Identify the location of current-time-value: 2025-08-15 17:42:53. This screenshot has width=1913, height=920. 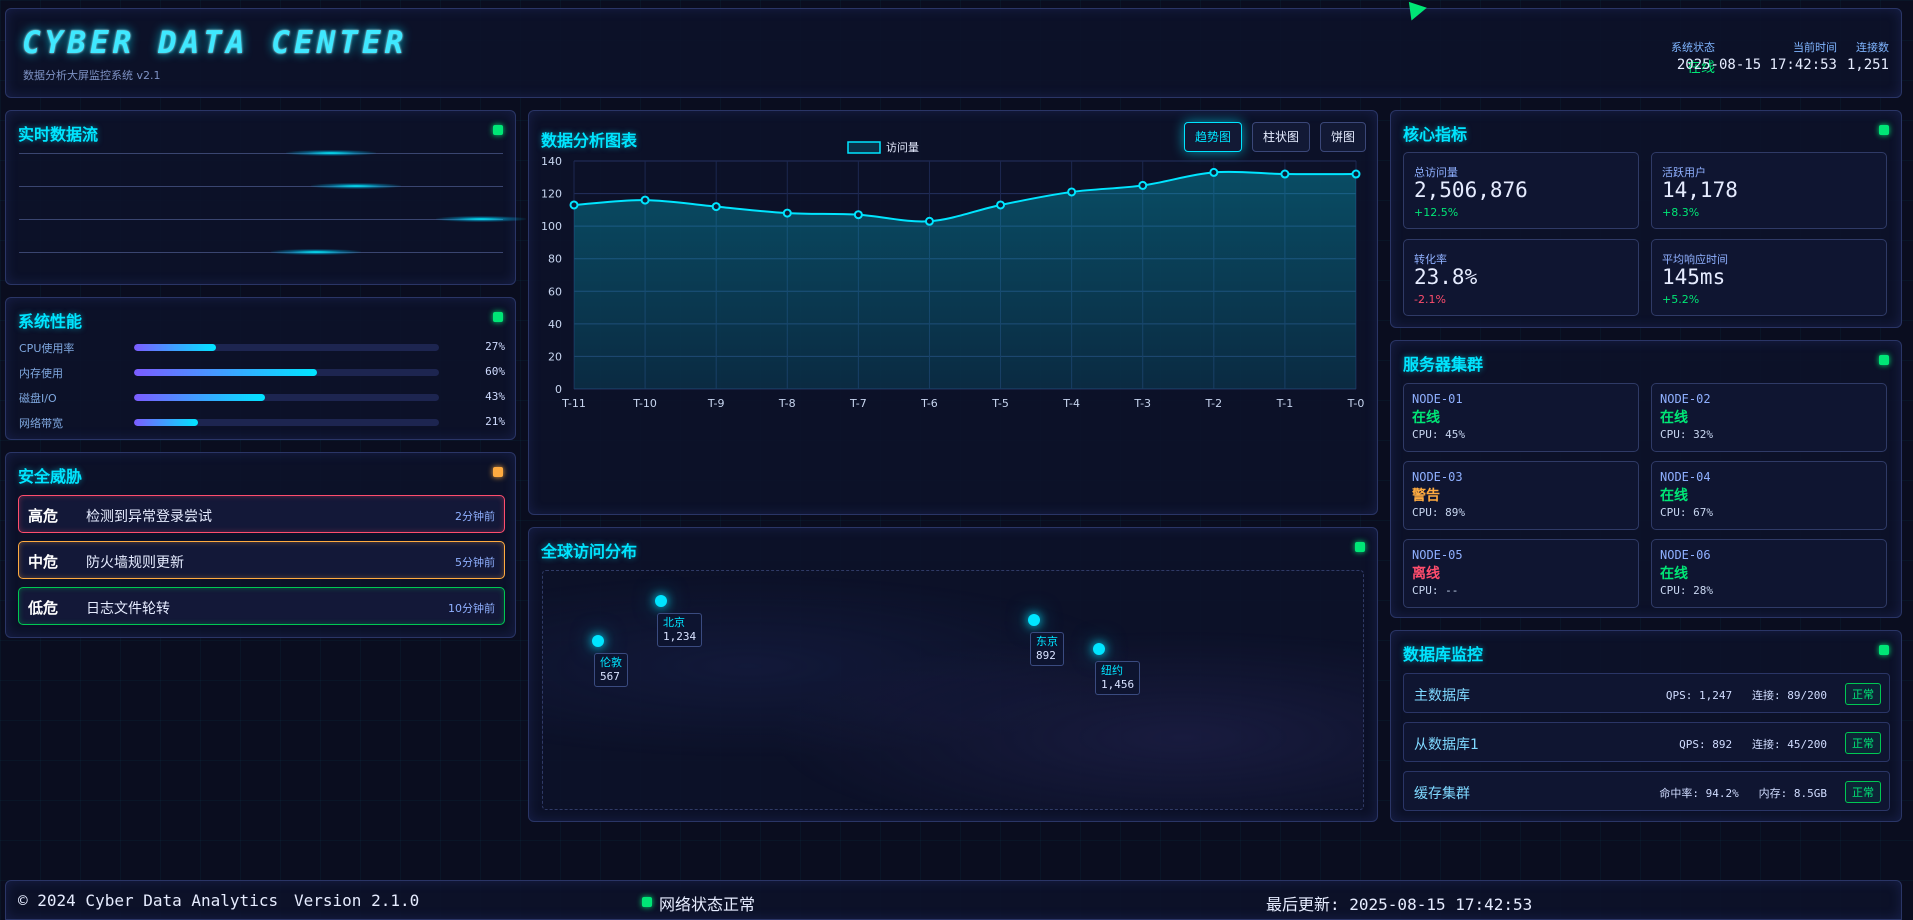
(1756, 65).